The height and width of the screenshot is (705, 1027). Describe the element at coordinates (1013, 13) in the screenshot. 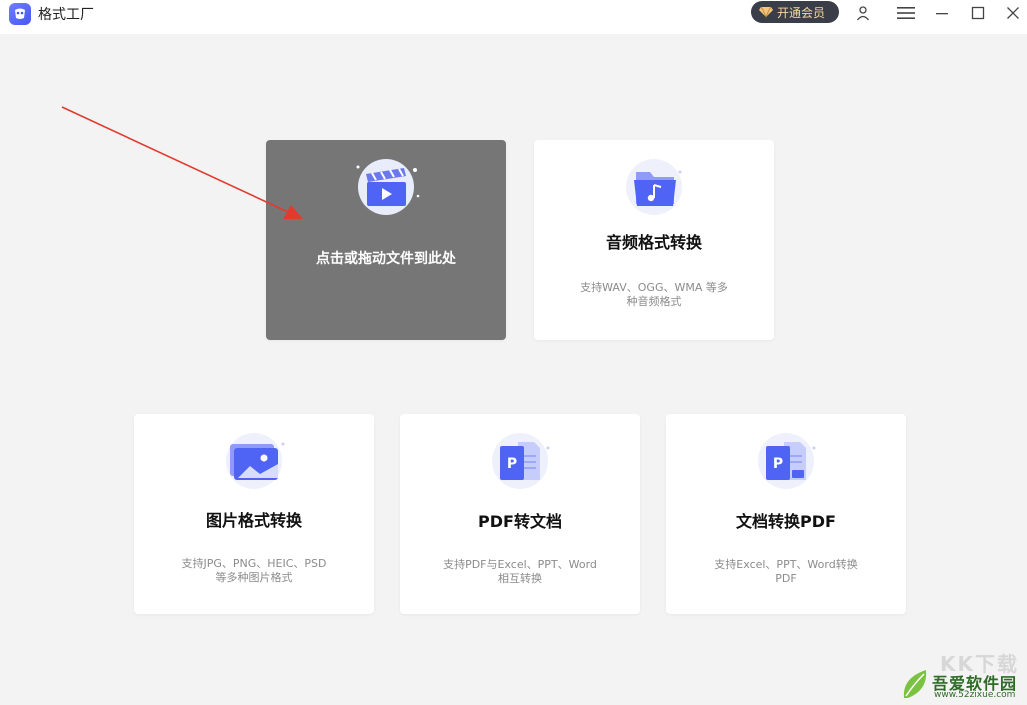

I see `close-icon` at that location.